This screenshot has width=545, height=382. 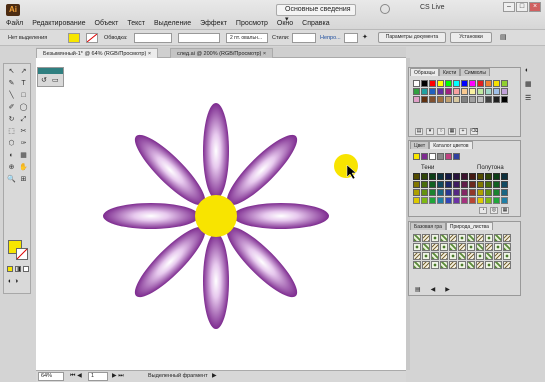 What do you see at coordinates (74, 38) in the screenshot?
I see `fill-color-swatch` at bounding box center [74, 38].